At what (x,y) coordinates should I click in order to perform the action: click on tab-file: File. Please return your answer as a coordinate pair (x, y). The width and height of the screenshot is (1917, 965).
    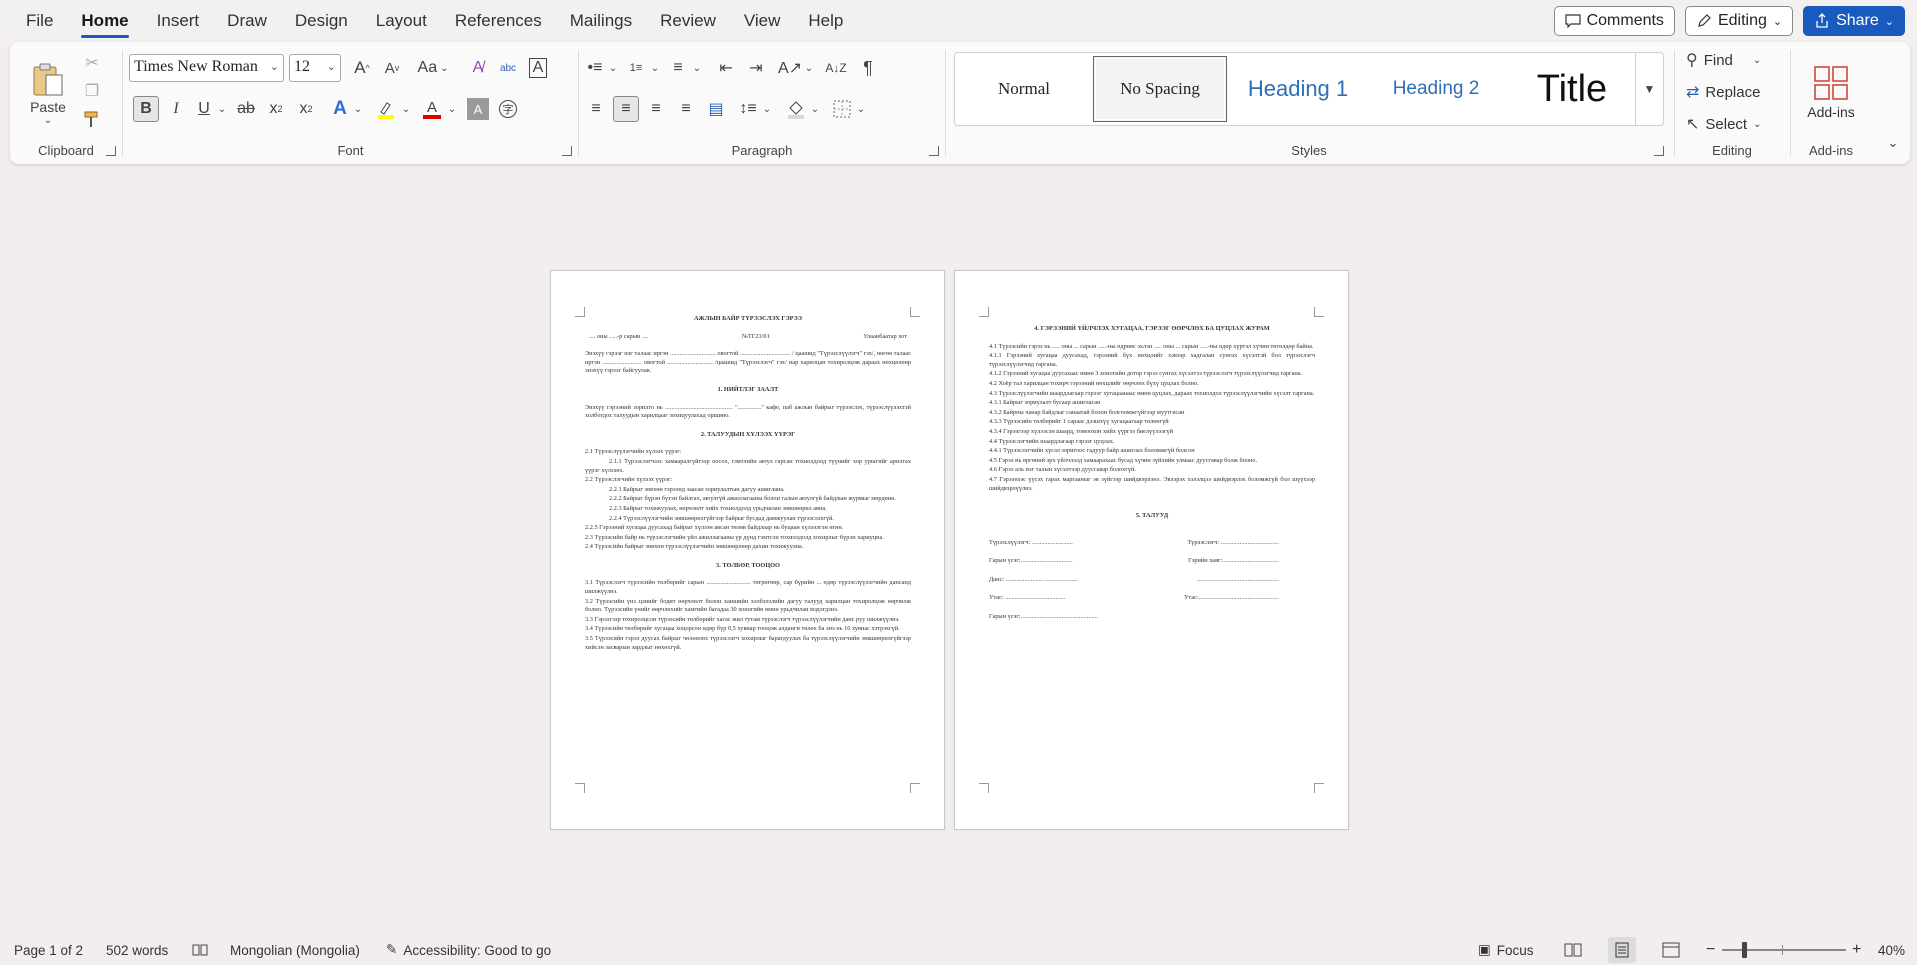
    Looking at the image, I should click on (33, 21).